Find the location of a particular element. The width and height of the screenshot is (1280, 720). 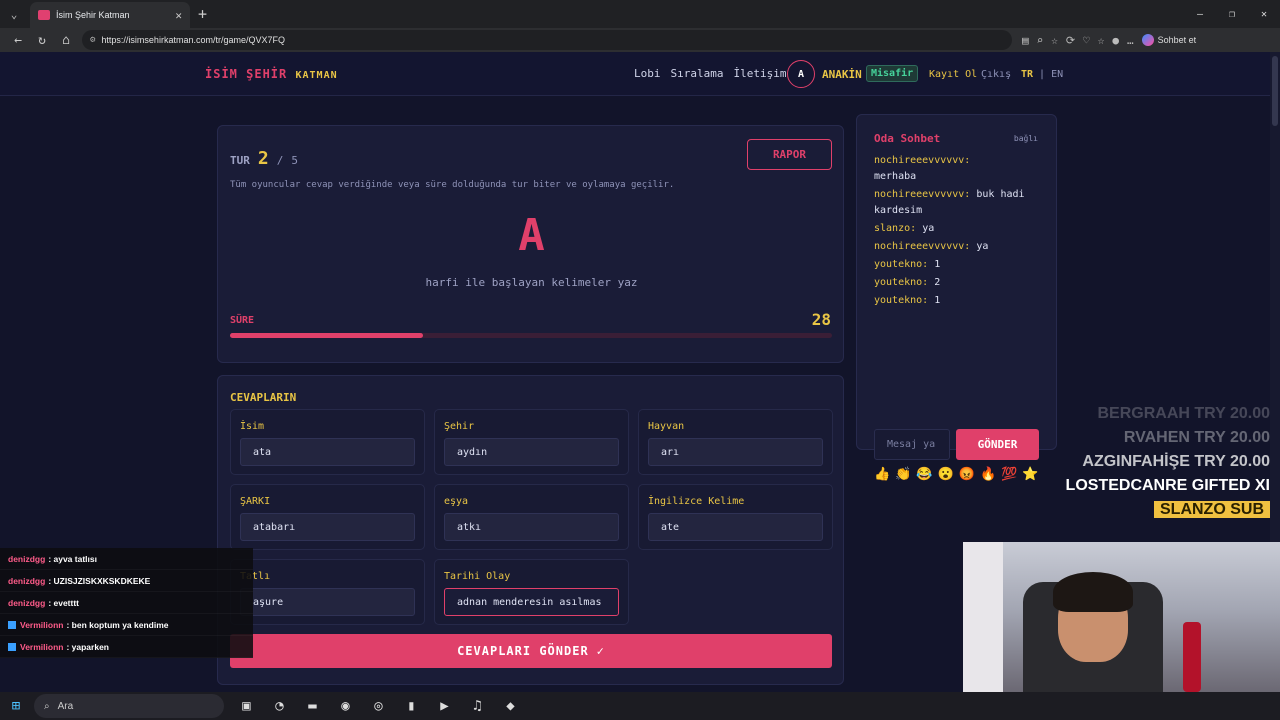

field-input-active: adnan menderesin asılmas is located at coordinates (531, 602).